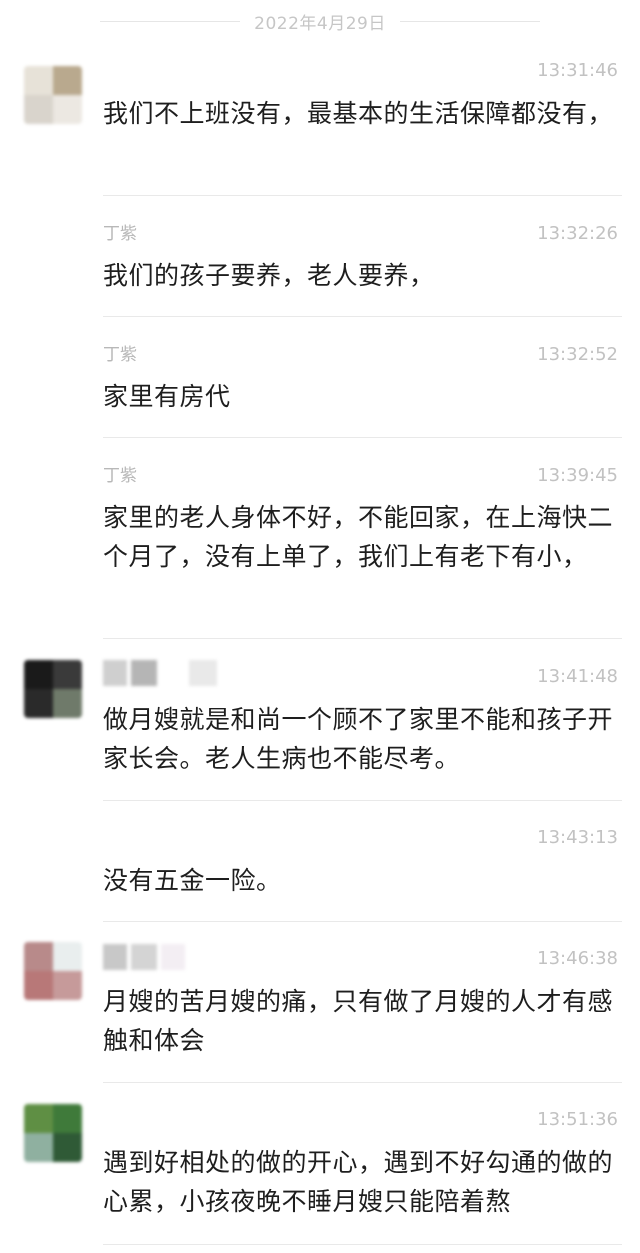  What do you see at coordinates (192, 880) in the screenshot?
I see `message-text: 没有五金一险。` at bounding box center [192, 880].